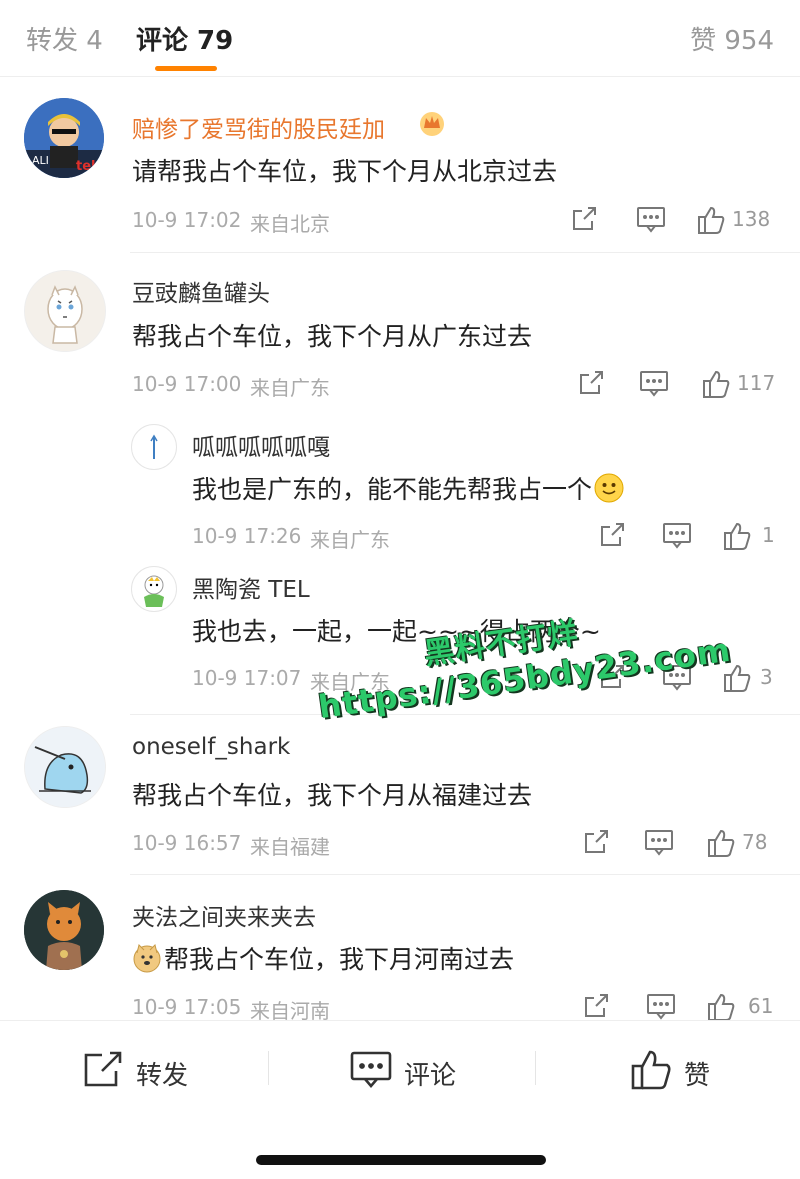 This screenshot has height=1179, width=800. Describe the element at coordinates (332, 795) in the screenshot. I see `comment-text: 帮我占个车位，我下个月从福建过去` at that location.